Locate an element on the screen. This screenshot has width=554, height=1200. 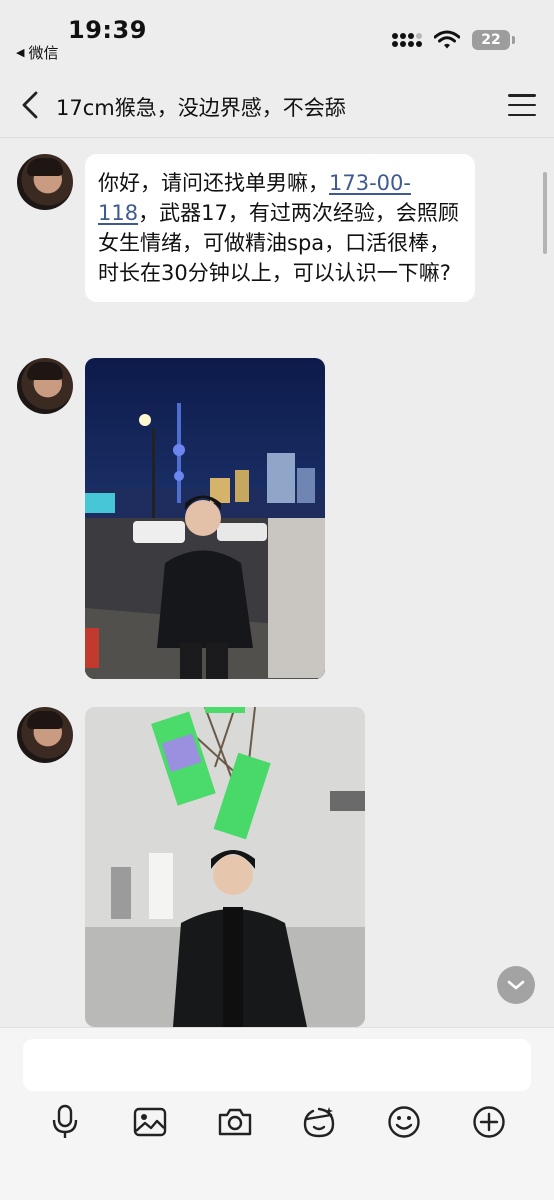
message-input is located at coordinates (277, 1065).